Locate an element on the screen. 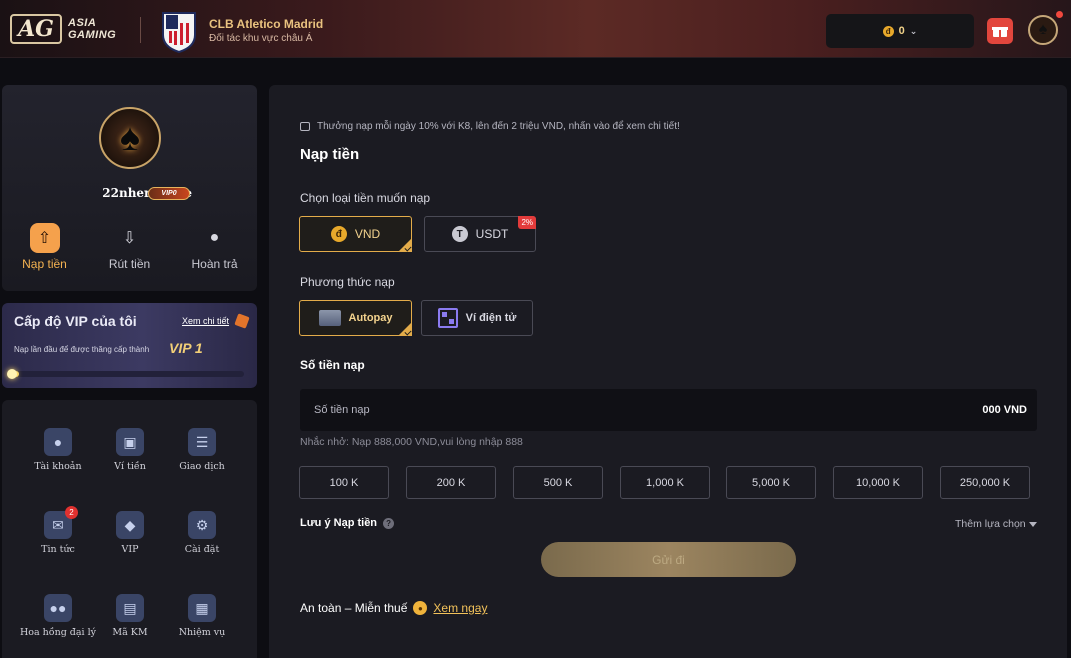 The height and width of the screenshot is (658, 1071). profile-avatar: ♠ is located at coordinates (130, 138).